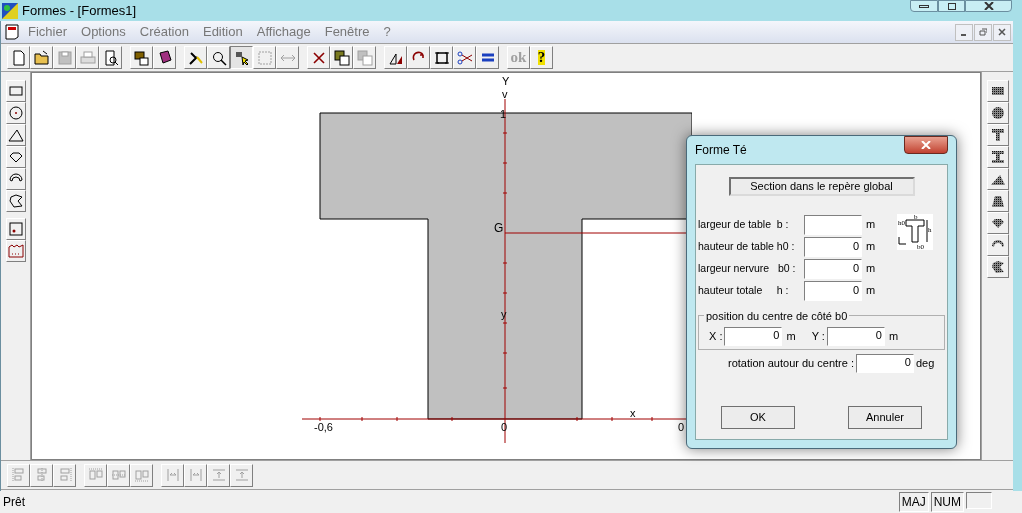 Image resolution: width=1022 pixels, height=513 pixels. Describe the element at coordinates (118, 475) in the screenshot. I see `align-middle-icon` at that location.